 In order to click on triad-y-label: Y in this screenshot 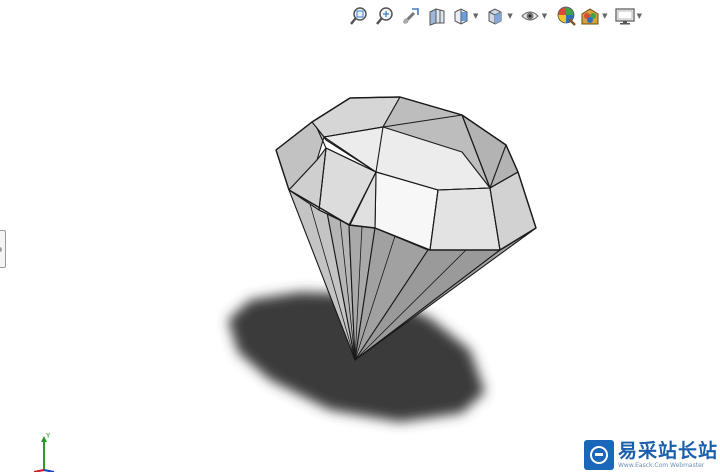, I will do `click(48, 436)`.